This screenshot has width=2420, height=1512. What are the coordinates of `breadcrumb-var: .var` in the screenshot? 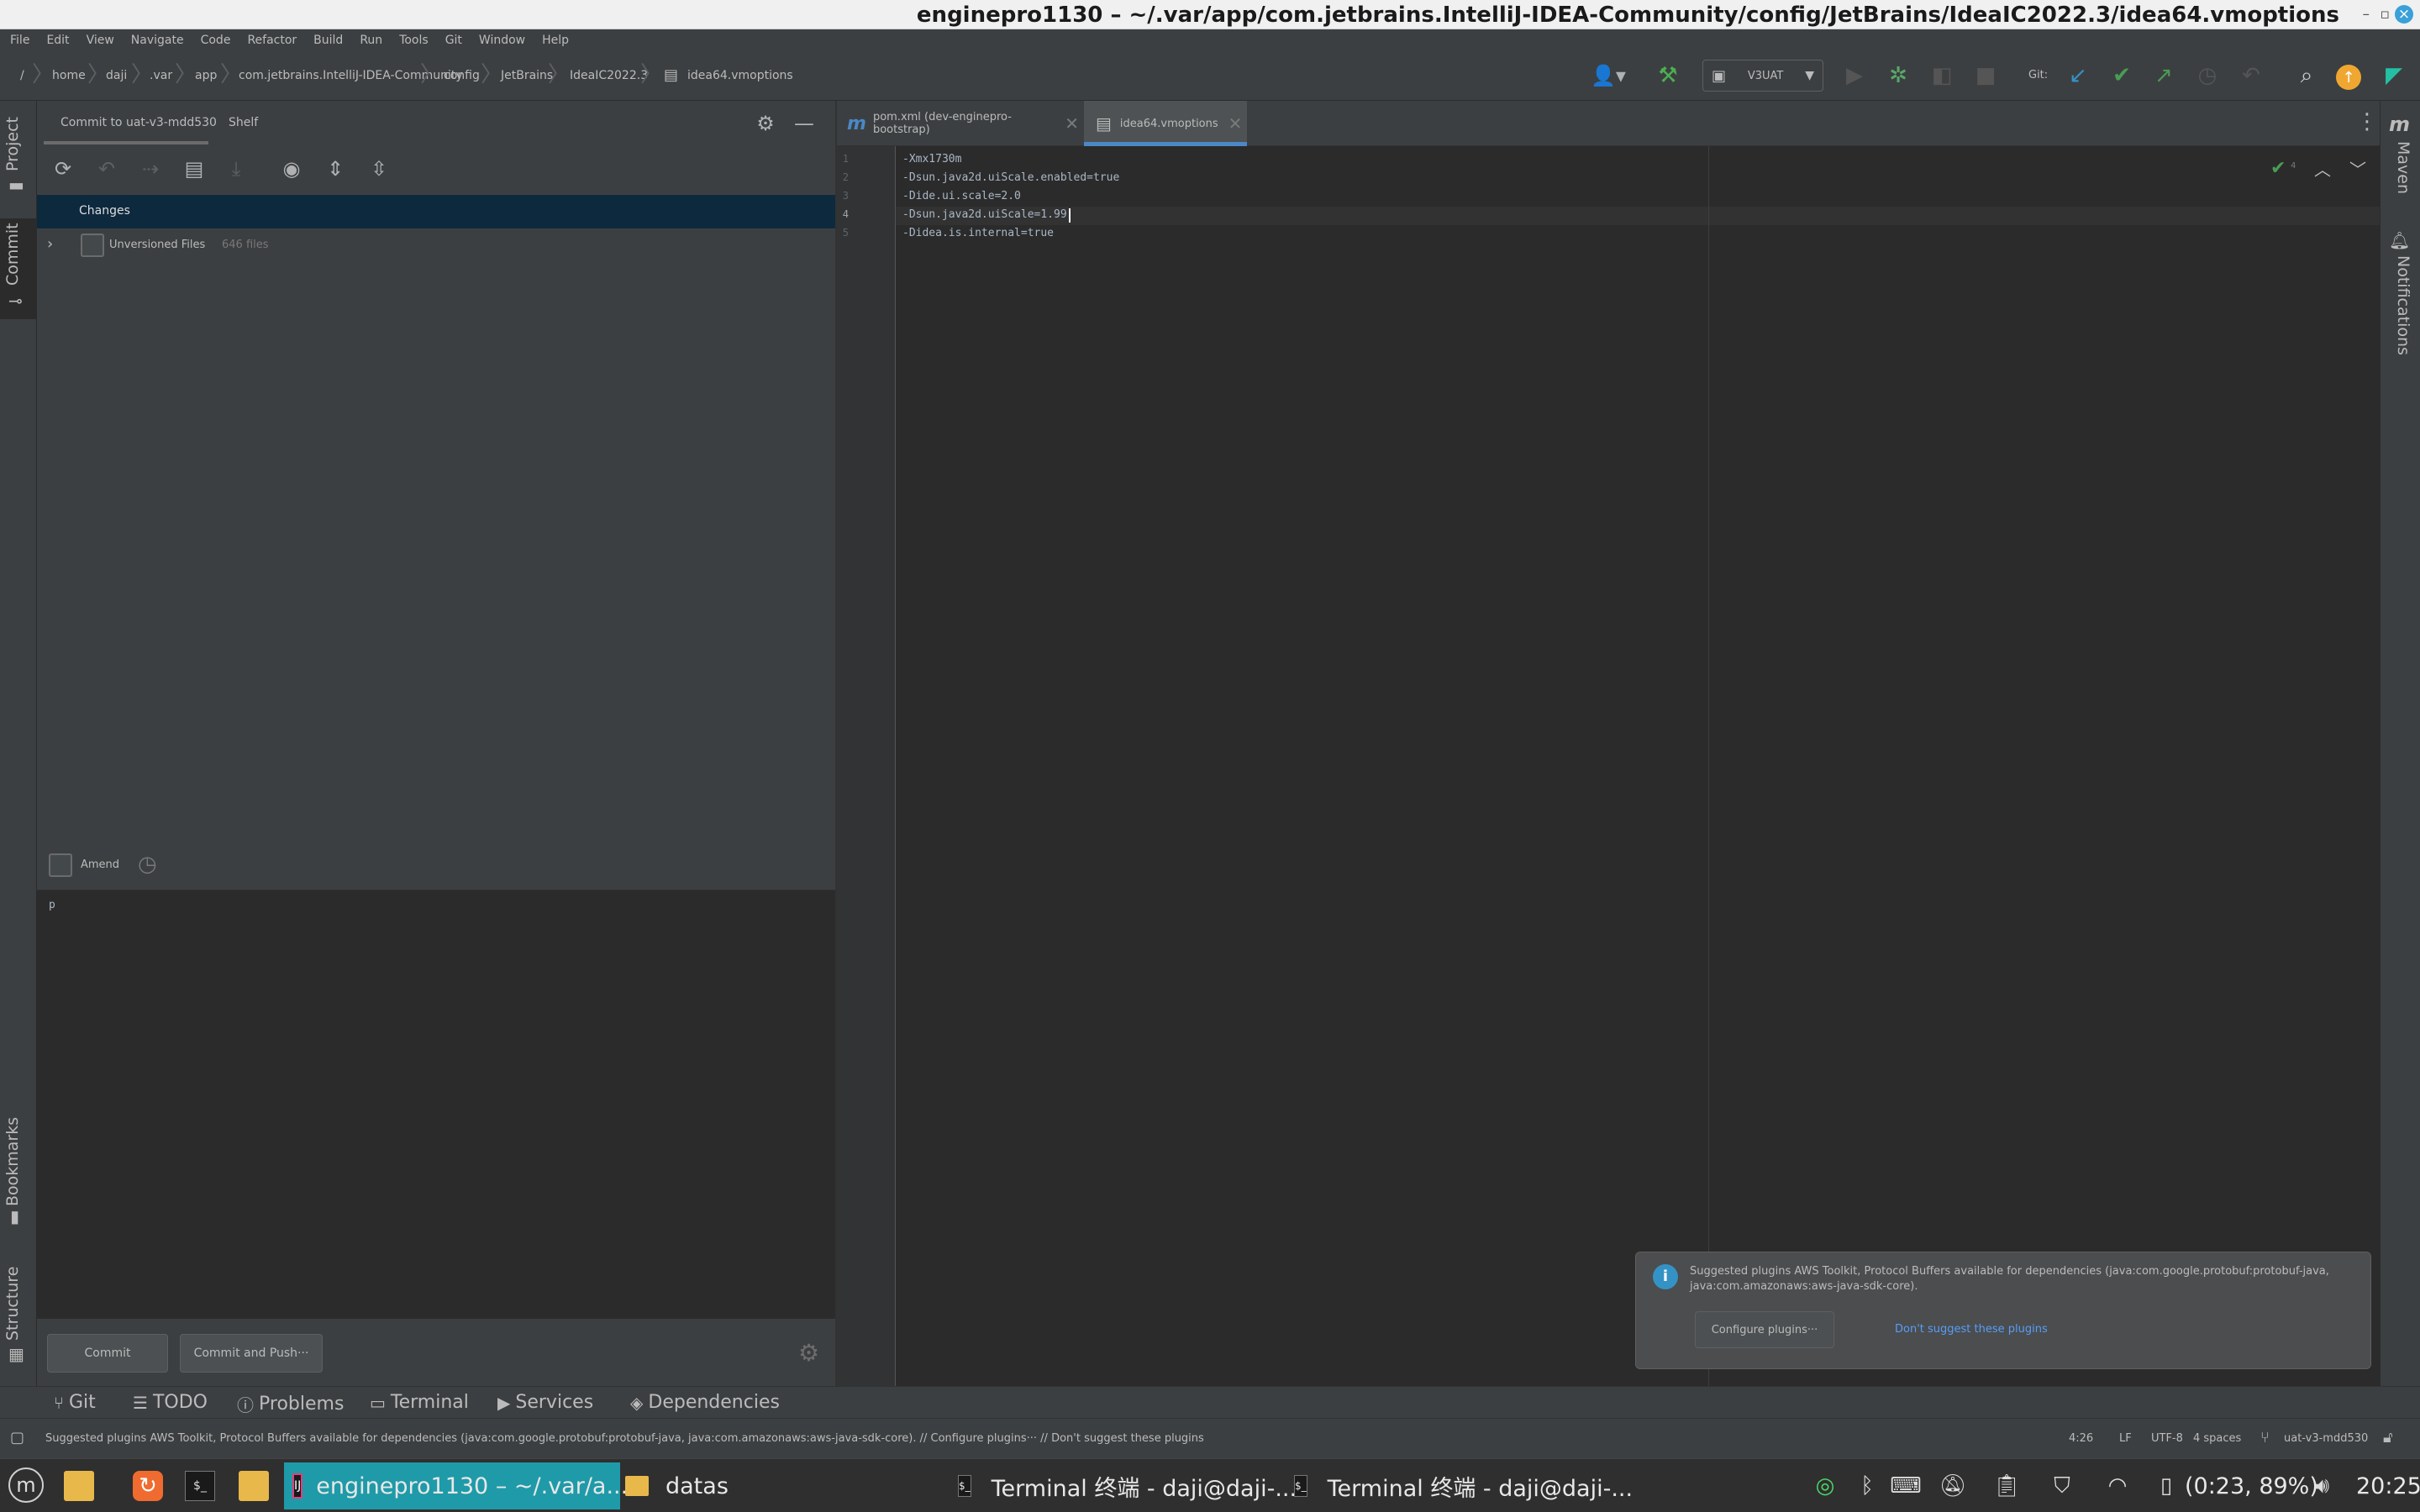 It's located at (161, 75).